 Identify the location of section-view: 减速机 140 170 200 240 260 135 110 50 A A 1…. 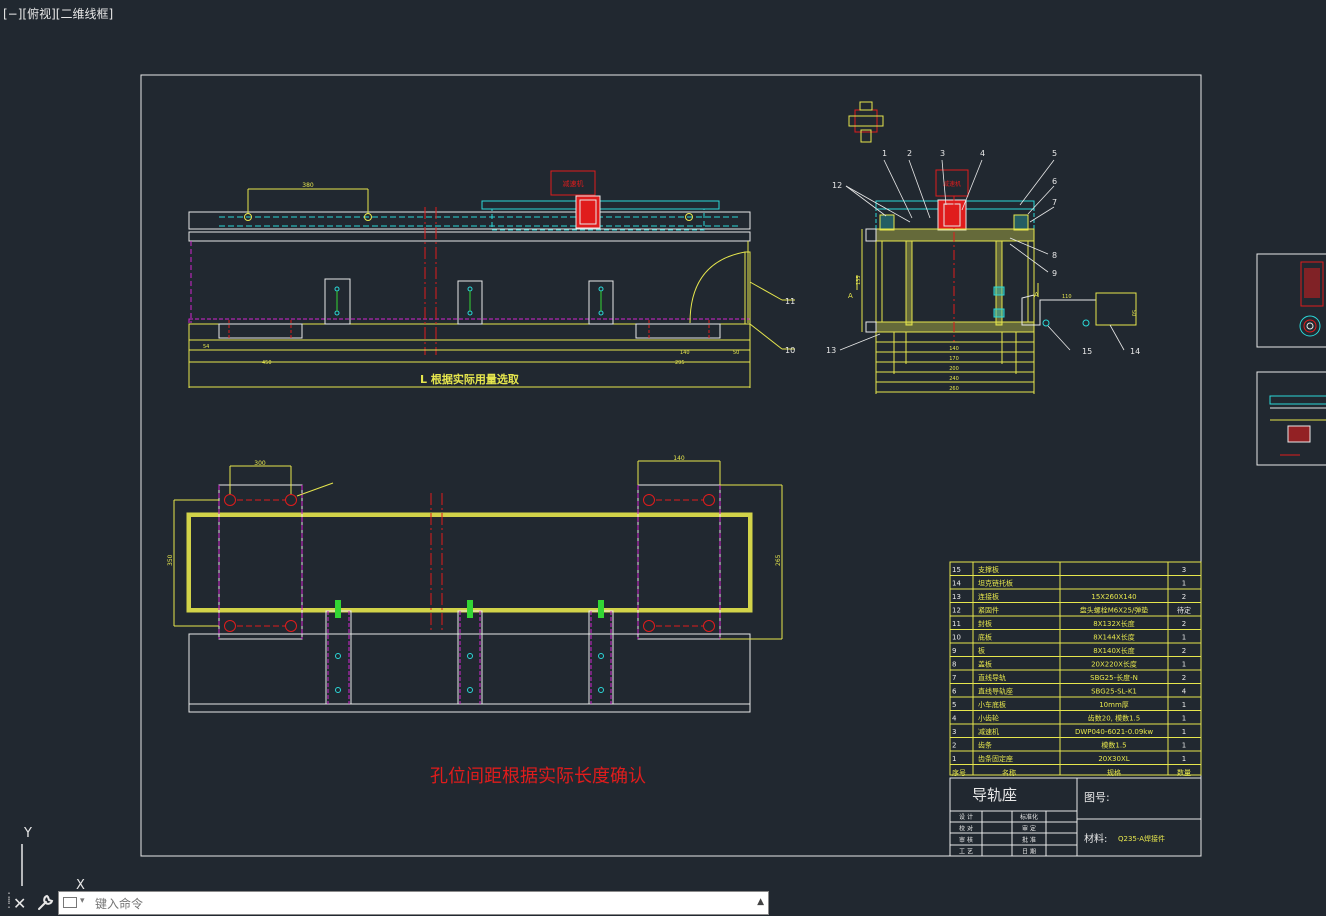
(983, 247).